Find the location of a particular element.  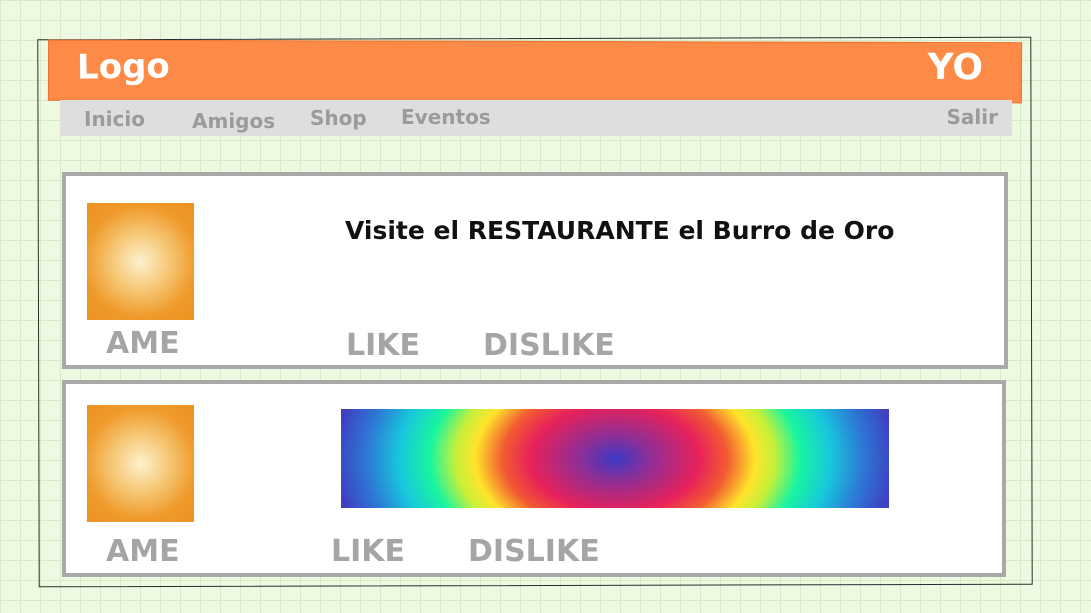

header-bar: Logo YO is located at coordinates (535, 71).